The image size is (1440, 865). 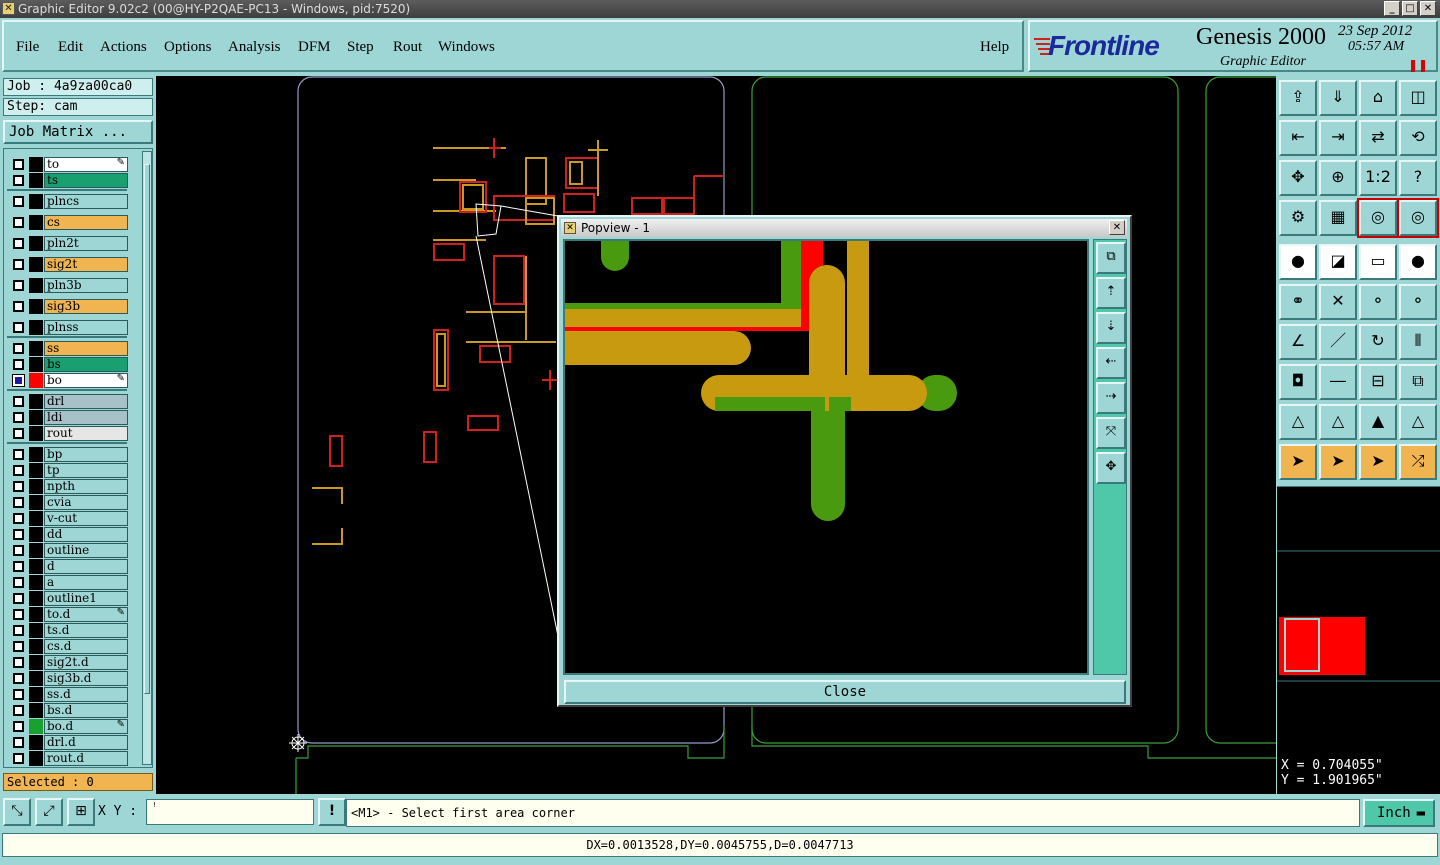 What do you see at coordinates (27, 47) in the screenshot?
I see `menu-file: File` at bounding box center [27, 47].